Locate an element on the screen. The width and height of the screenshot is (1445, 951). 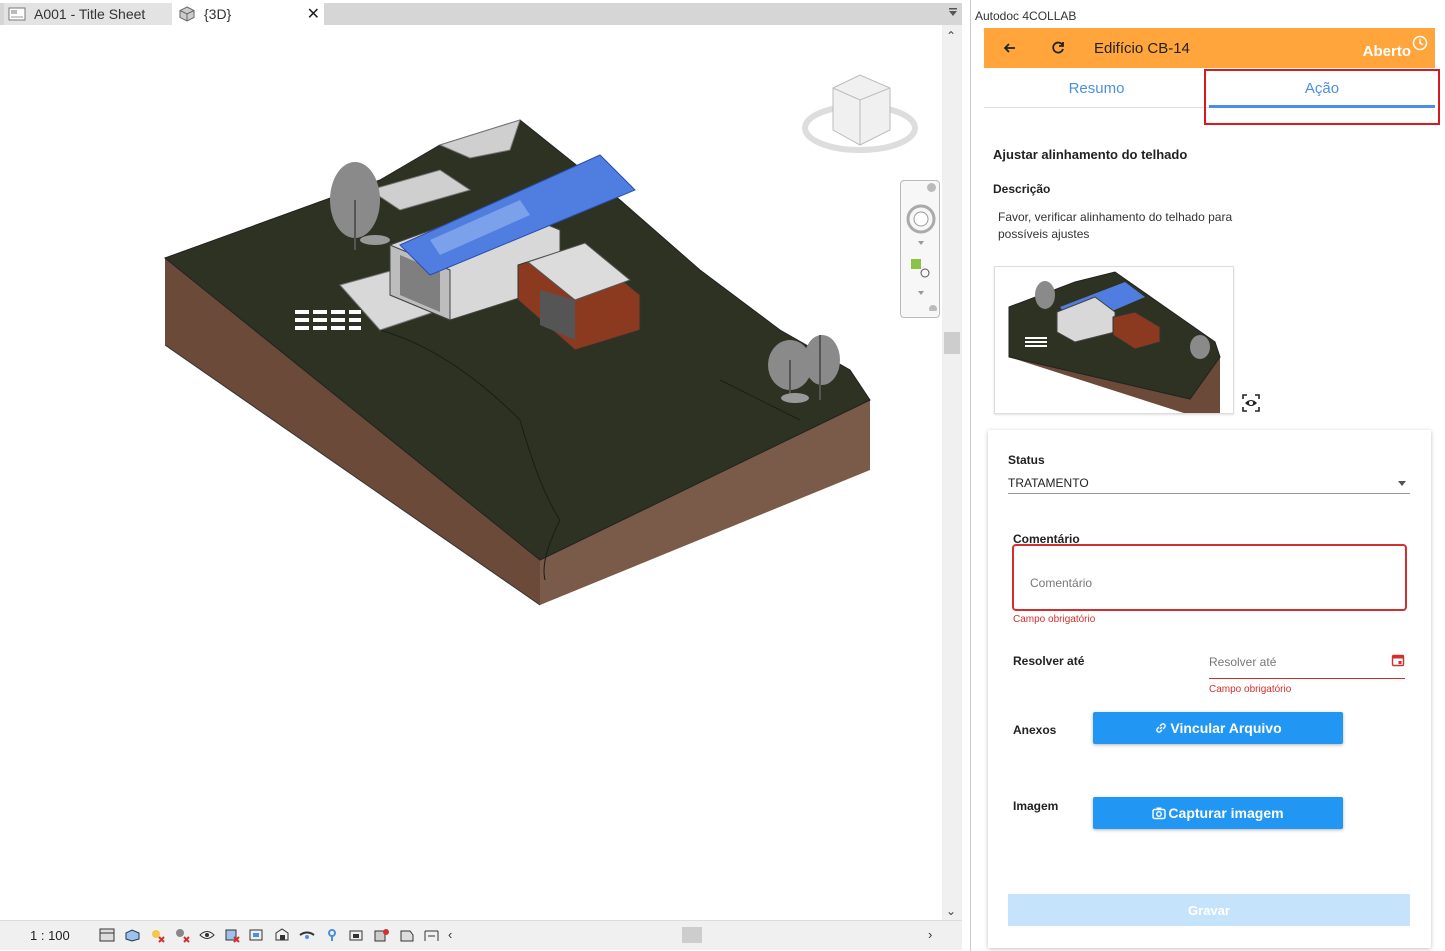
tab-3d-view: {3D} ✕ is located at coordinates (248, 14).